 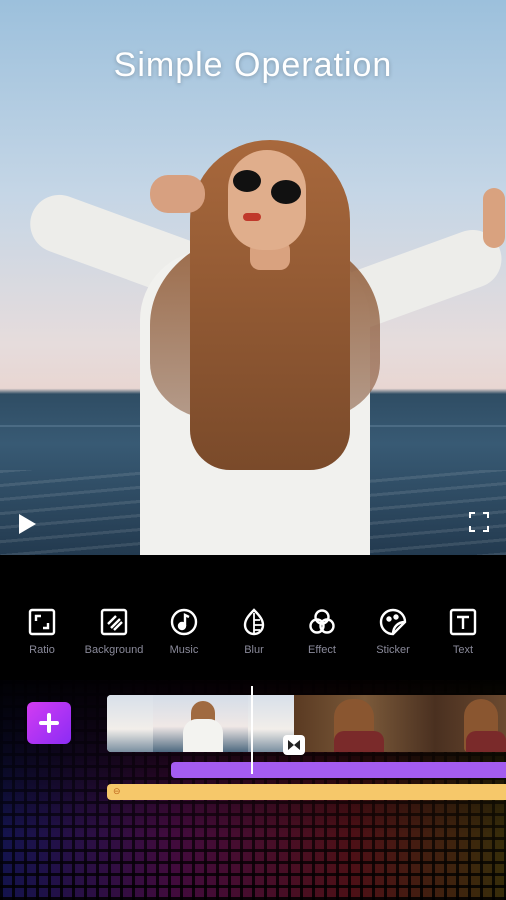 I want to click on subject-sunglasses-left, so click(x=247, y=181).